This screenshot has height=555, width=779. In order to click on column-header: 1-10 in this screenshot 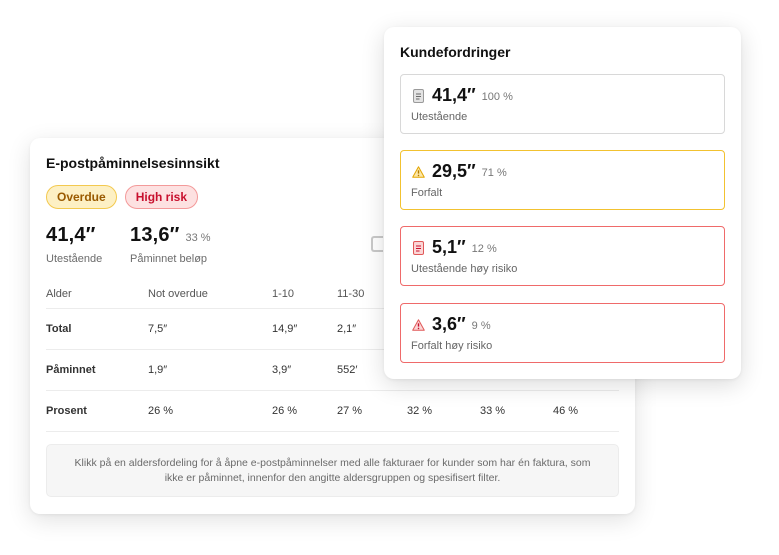, I will do `click(304, 294)`.